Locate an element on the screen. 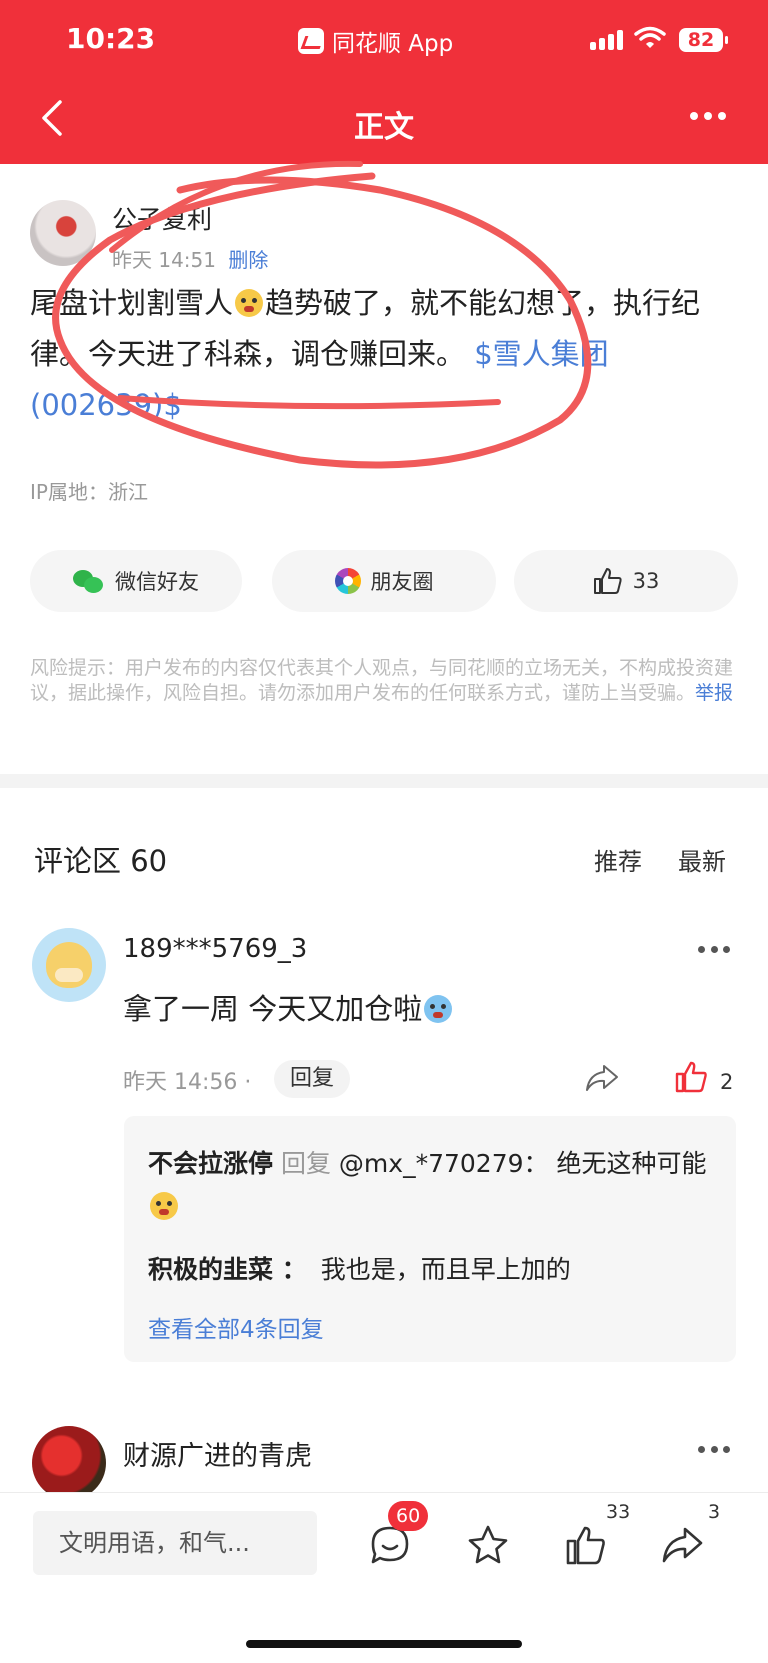 This screenshot has width=768, height=1663. page-title: 正文 is located at coordinates (384, 127).